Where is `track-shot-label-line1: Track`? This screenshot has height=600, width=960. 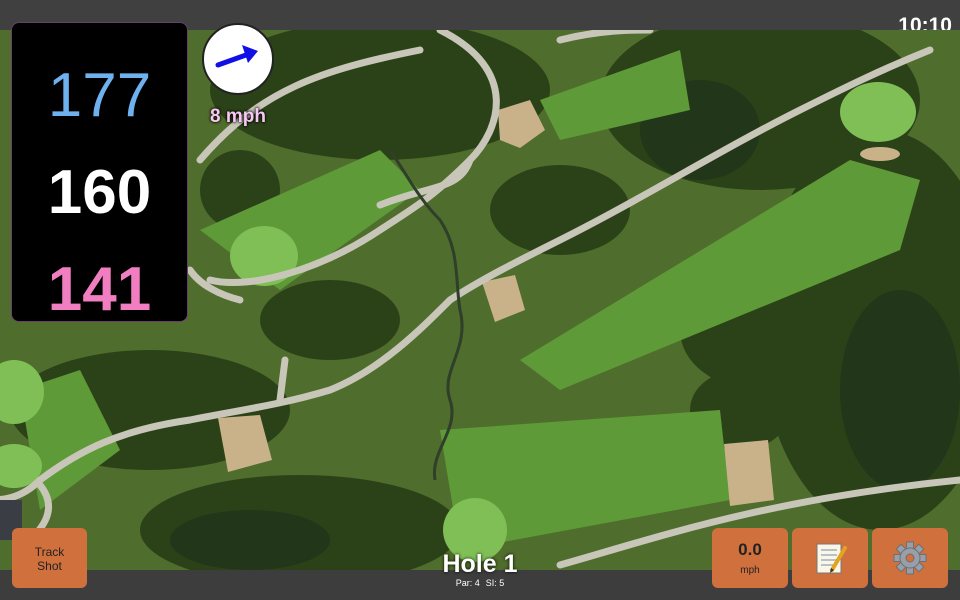 track-shot-label-line1: Track is located at coordinates (49, 552).